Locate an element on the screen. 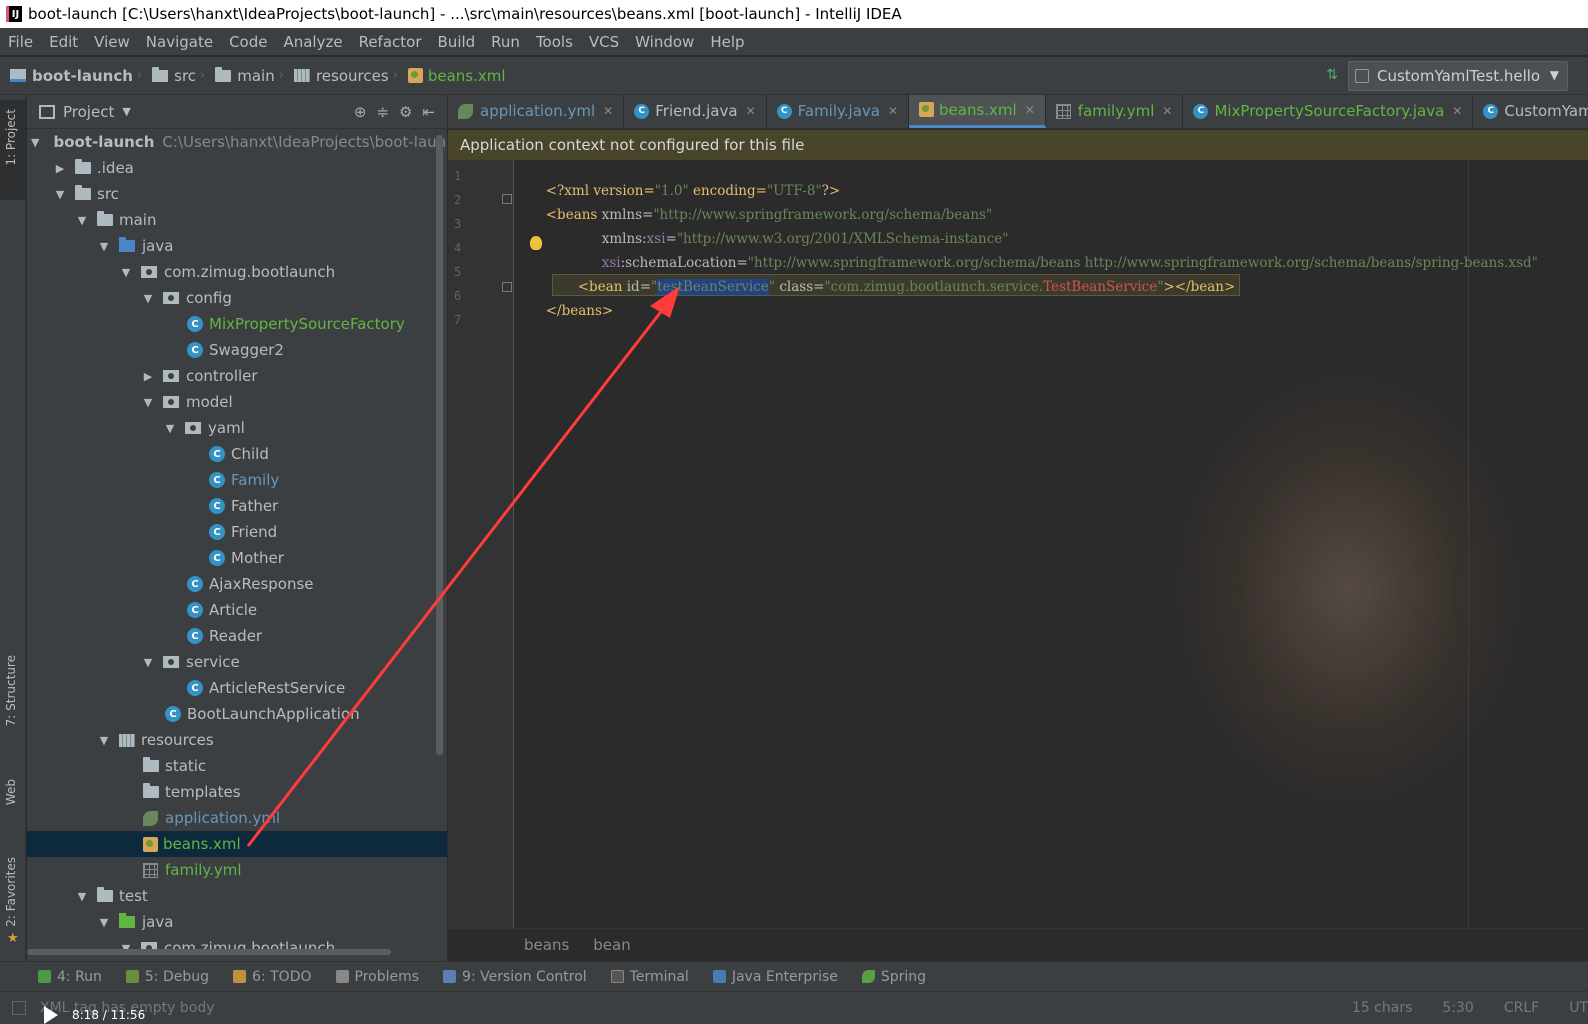 This screenshot has height=1024, width=1588. tool-problems: Problems is located at coordinates (377, 977).